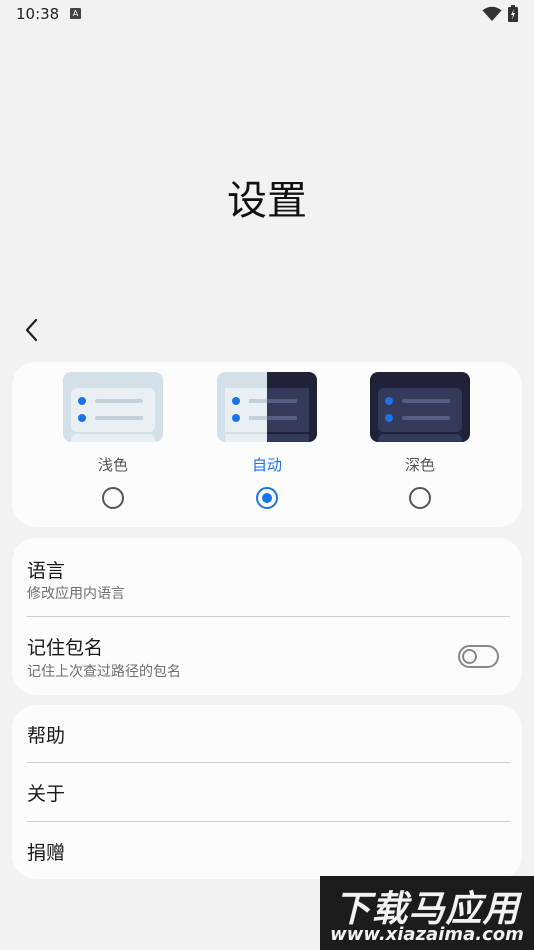 The height and width of the screenshot is (950, 534). I want to click on theme-label-auto: 自动, so click(266, 465).